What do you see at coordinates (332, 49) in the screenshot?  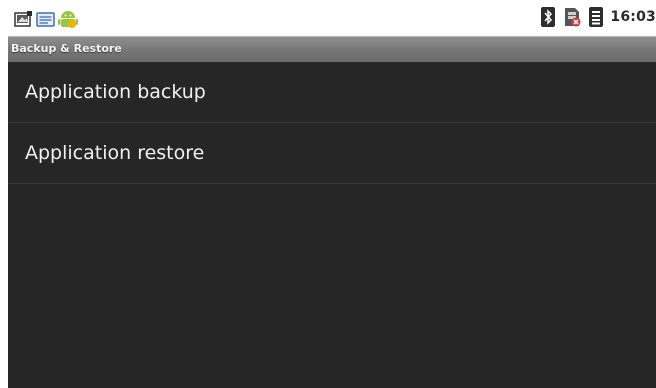 I see `title-bar: Backup & Restore` at bounding box center [332, 49].